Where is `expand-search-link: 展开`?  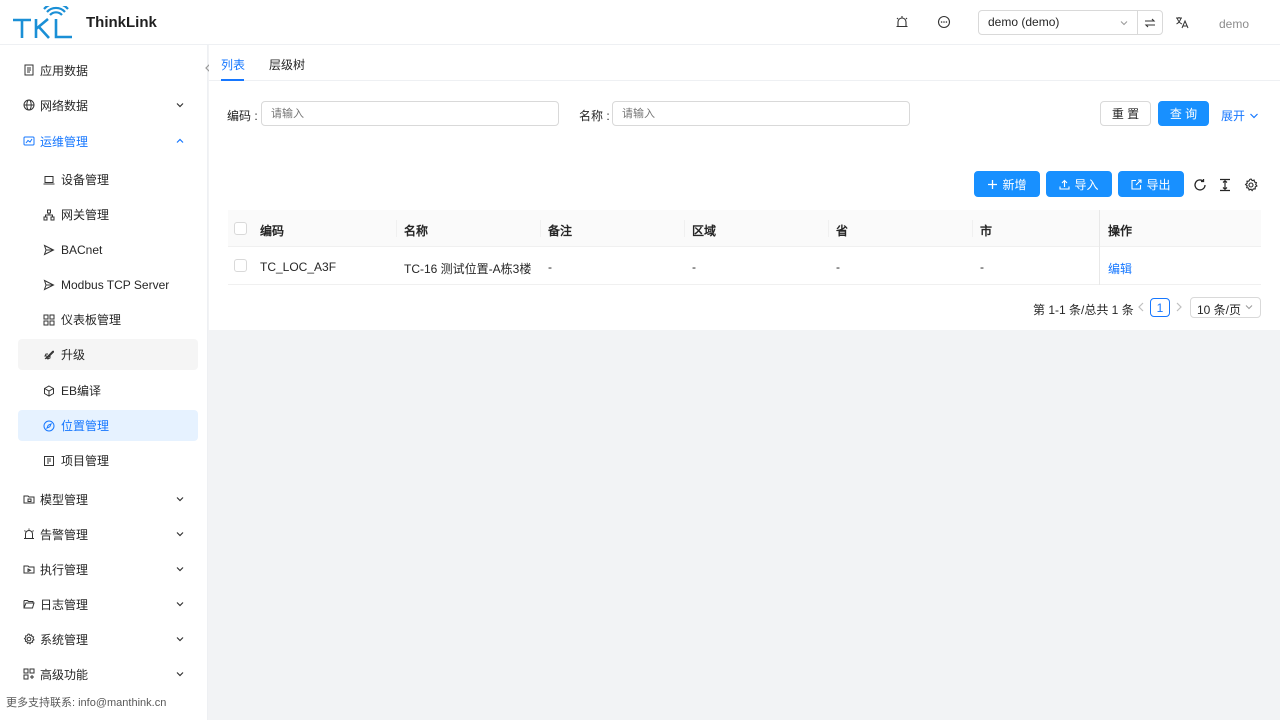
expand-search-link: 展开 is located at coordinates (1240, 115).